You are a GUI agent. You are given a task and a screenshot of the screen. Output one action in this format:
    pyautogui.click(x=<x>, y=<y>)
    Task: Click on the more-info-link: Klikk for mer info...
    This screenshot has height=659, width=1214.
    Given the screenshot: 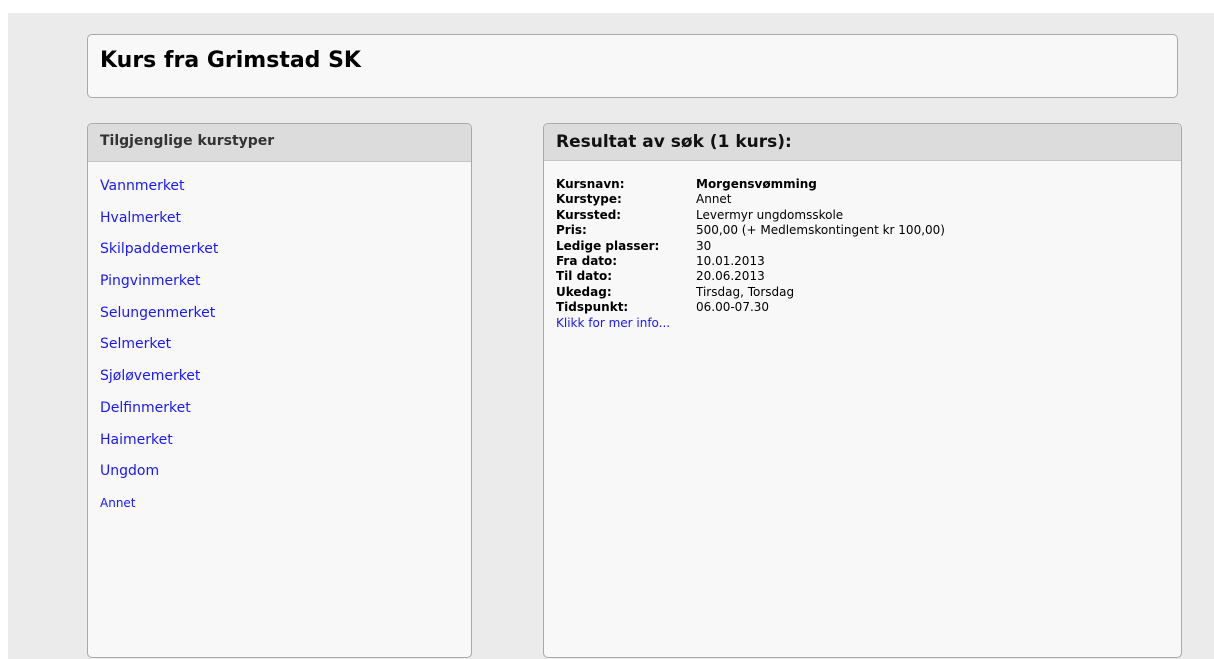 What is the action you would take?
    pyautogui.click(x=613, y=323)
    